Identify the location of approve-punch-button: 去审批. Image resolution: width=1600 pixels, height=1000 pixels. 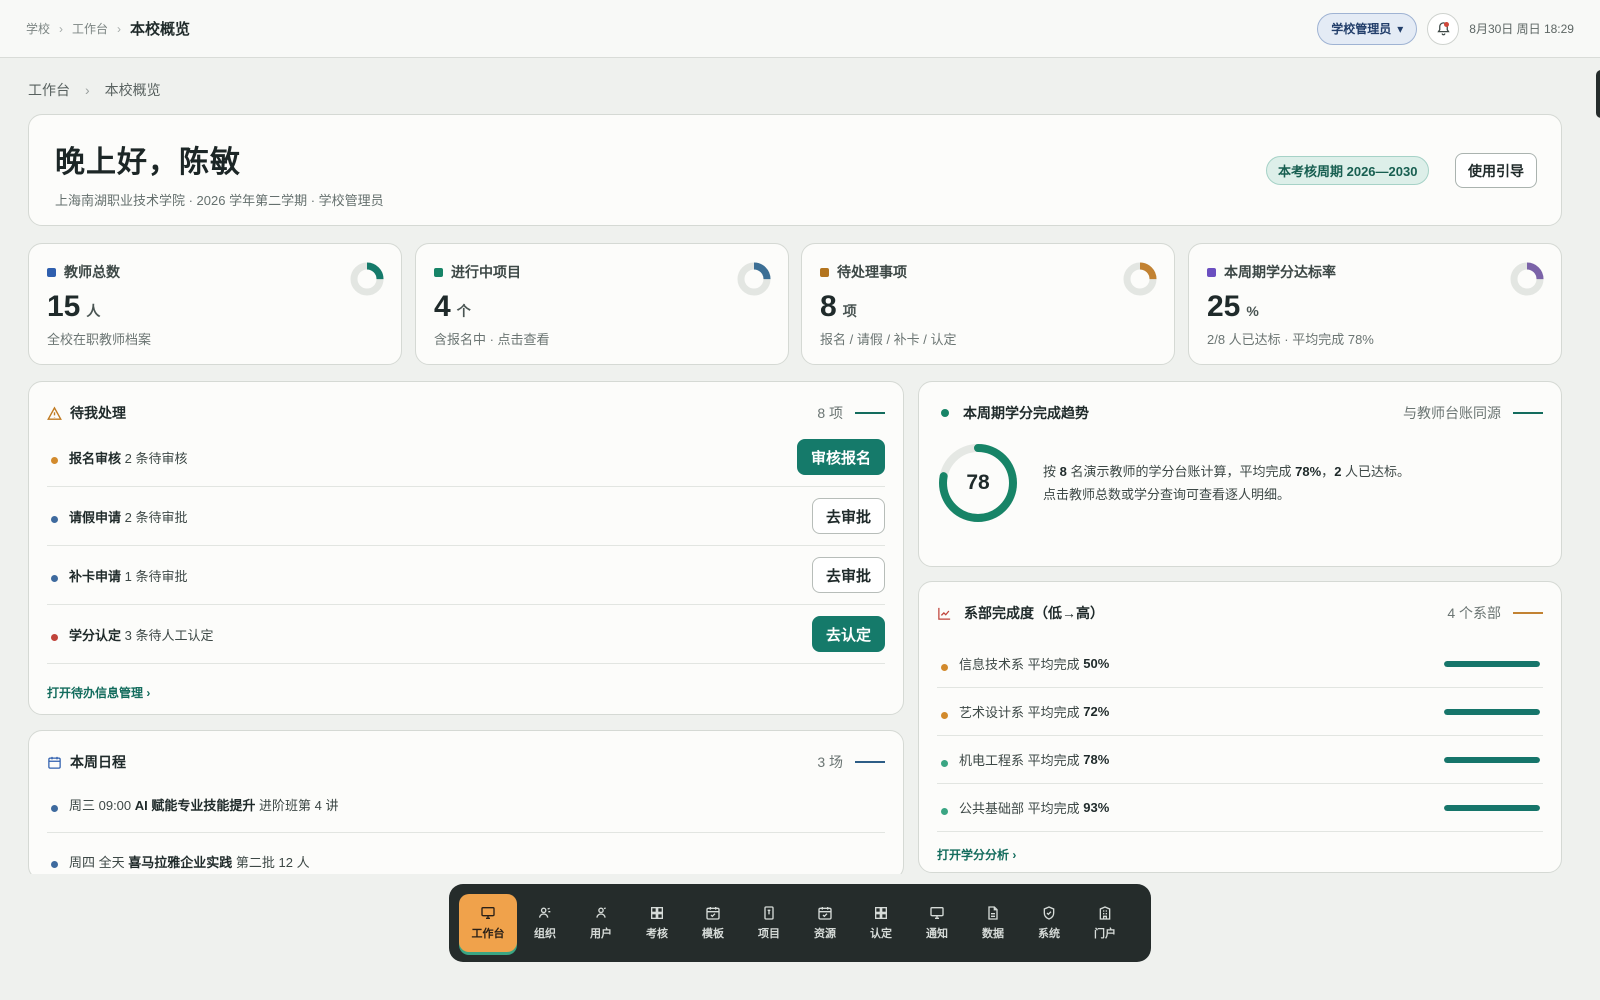
(848, 575).